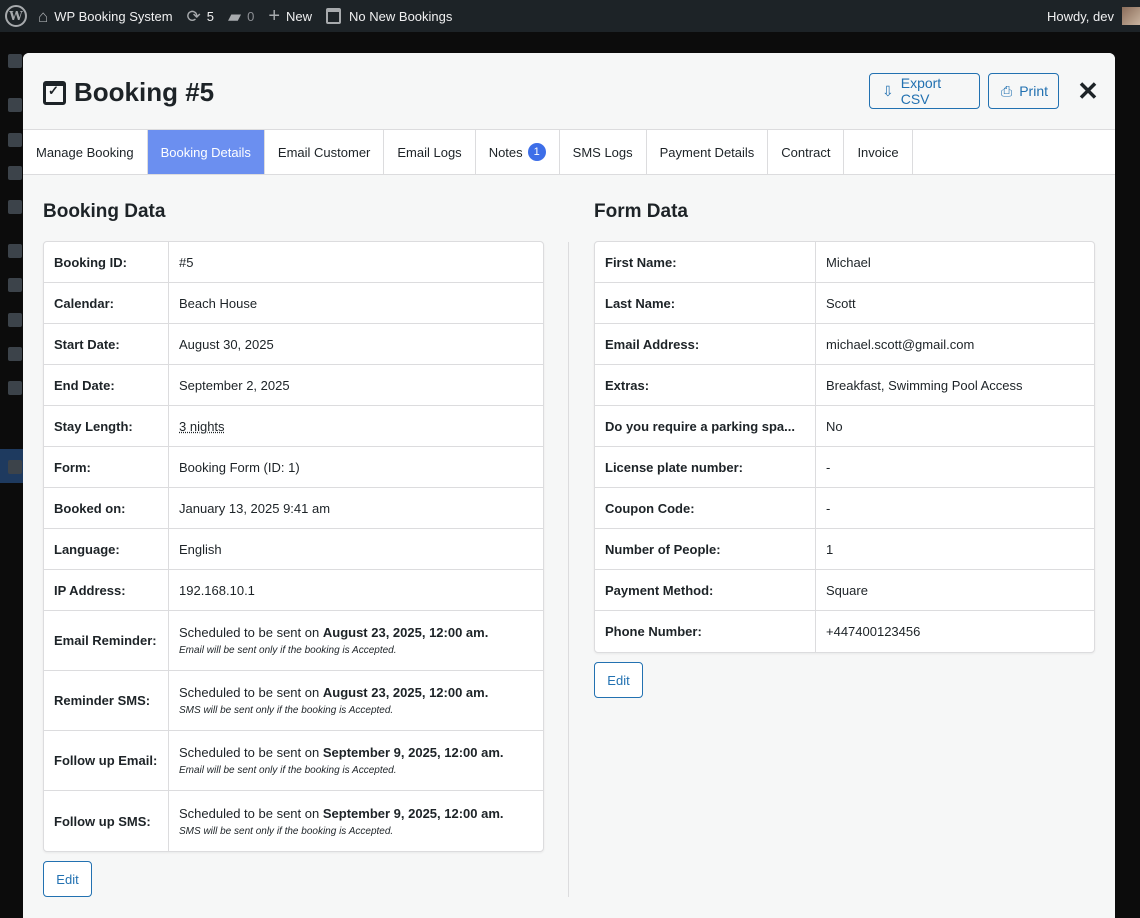 This screenshot has width=1140, height=918. Describe the element at coordinates (234, 385) in the screenshot. I see `row-value-text: September 2, 2025` at that location.